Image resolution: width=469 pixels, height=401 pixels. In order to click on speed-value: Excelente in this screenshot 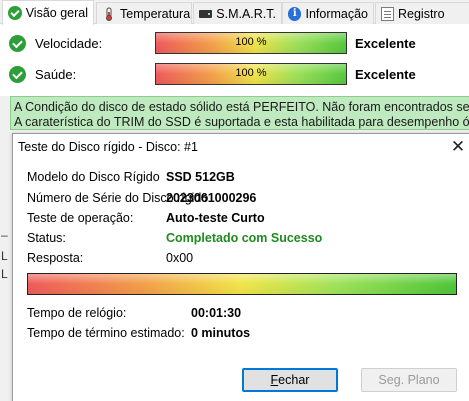, I will do `click(385, 43)`.